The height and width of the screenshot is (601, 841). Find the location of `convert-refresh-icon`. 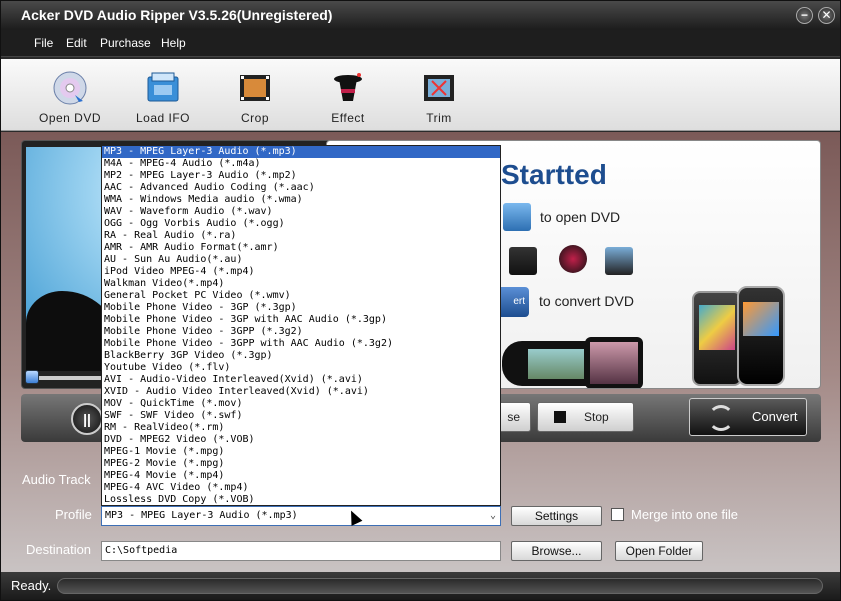

convert-refresh-icon is located at coordinates (721, 418).